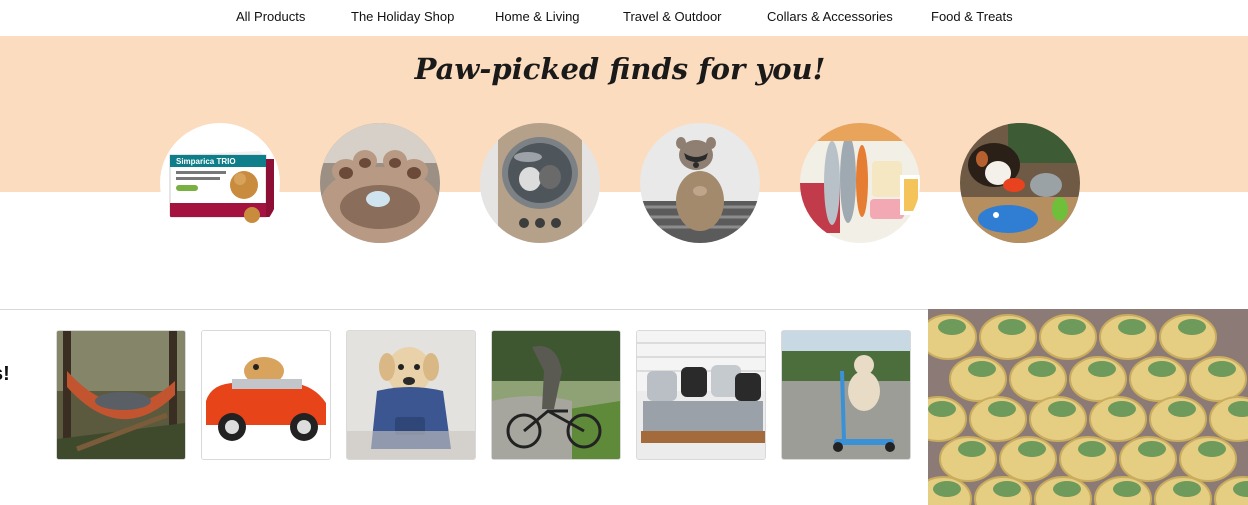 This screenshot has height=505, width=1248. What do you see at coordinates (972, 16) in the screenshot?
I see `nav-food-treats: Food & Treats` at bounding box center [972, 16].